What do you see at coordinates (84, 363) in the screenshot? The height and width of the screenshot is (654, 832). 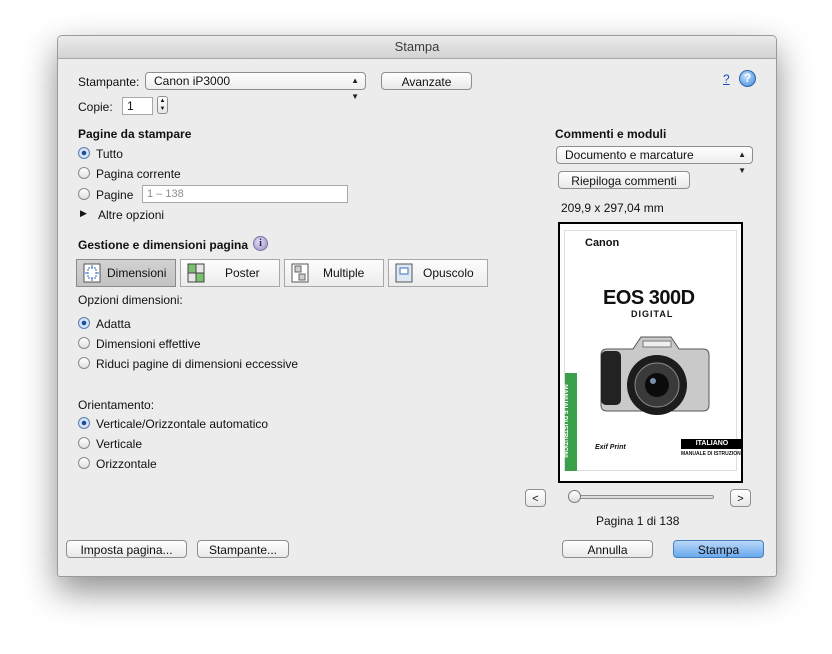 I see `radio-riduci-pagine` at bounding box center [84, 363].